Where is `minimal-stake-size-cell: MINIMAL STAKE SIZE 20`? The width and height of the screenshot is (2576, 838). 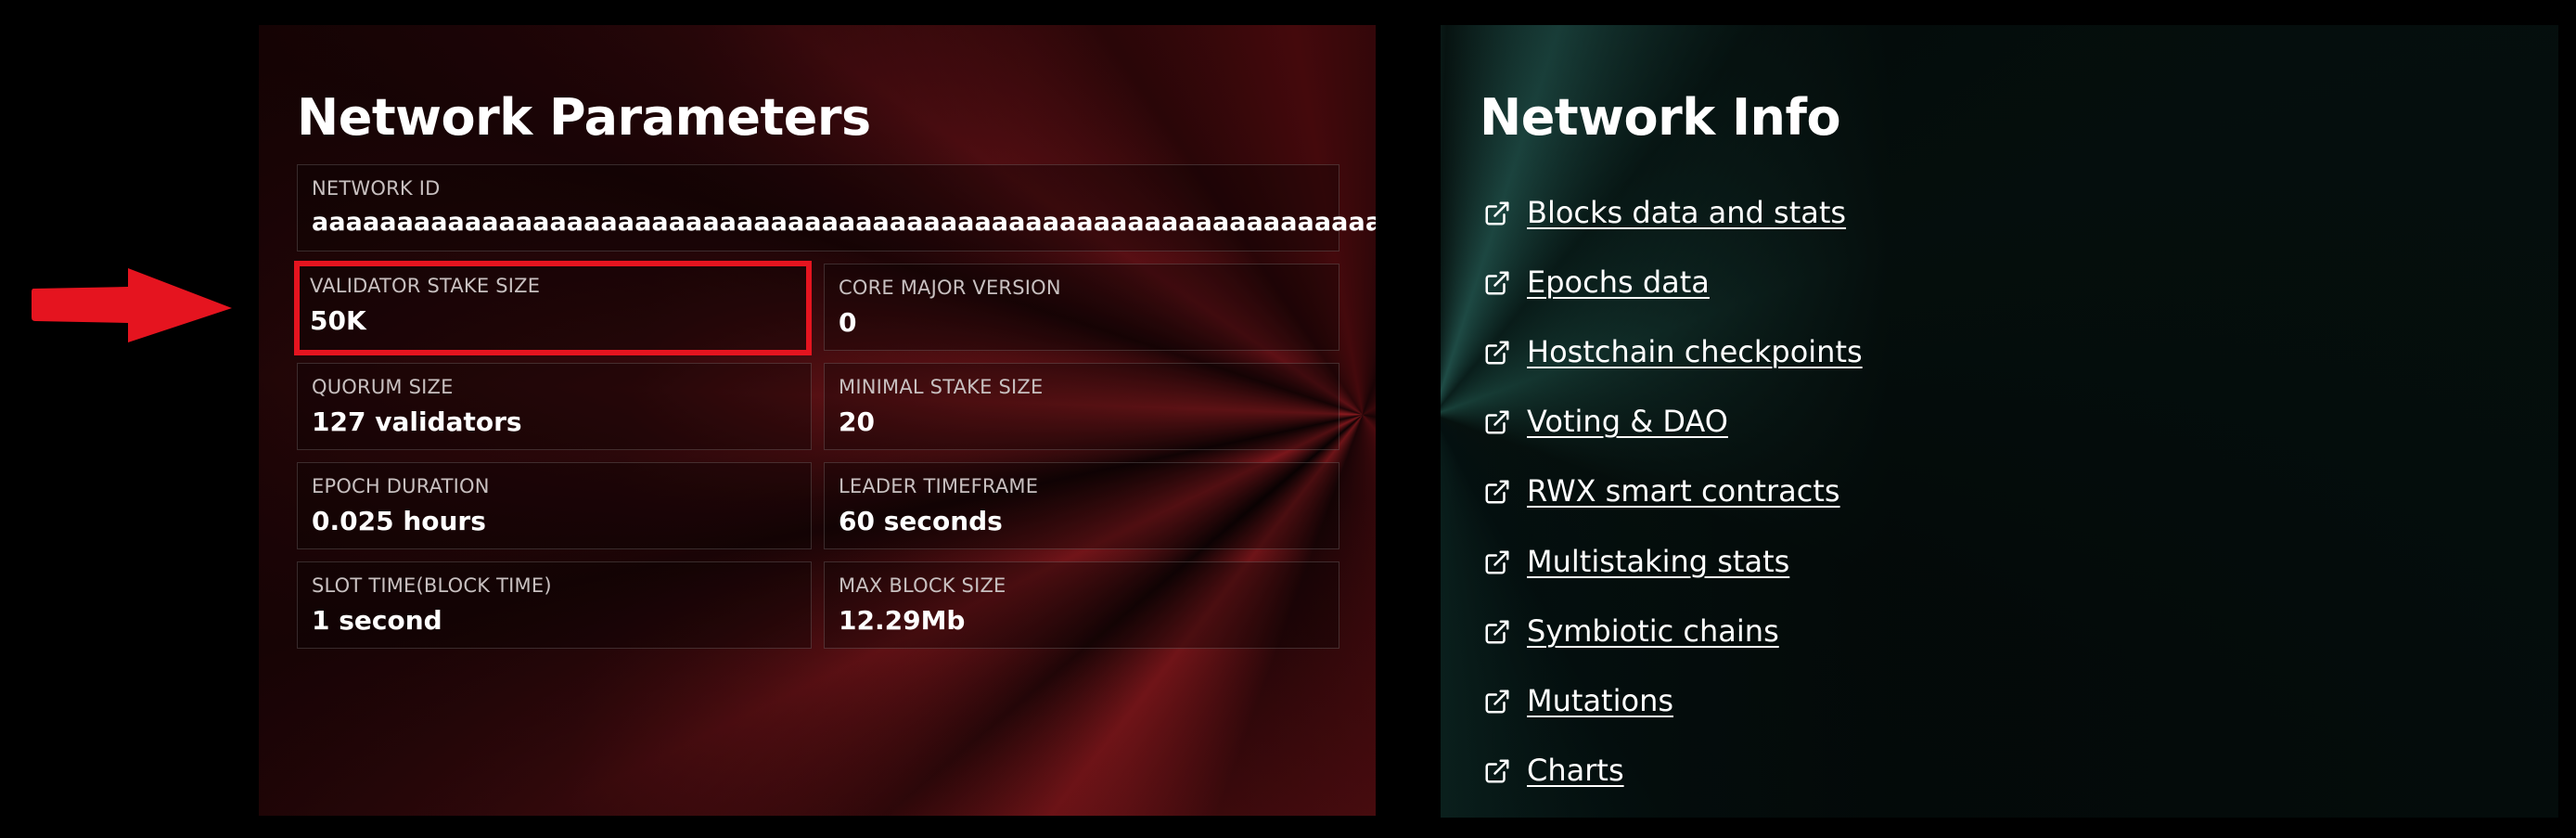 minimal-stake-size-cell: MINIMAL STAKE SIZE 20 is located at coordinates (1081, 406).